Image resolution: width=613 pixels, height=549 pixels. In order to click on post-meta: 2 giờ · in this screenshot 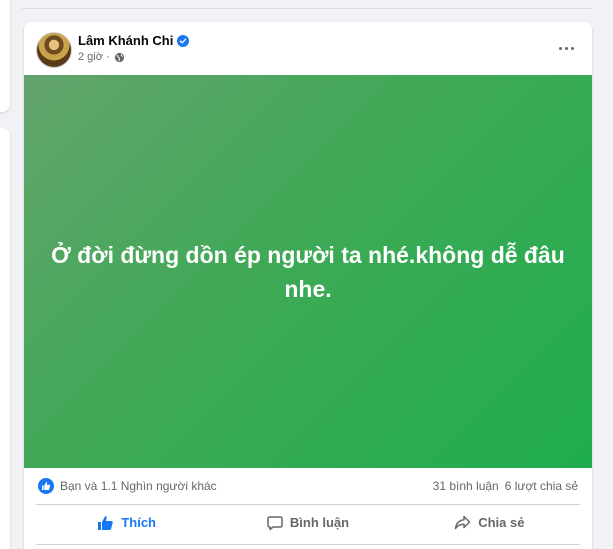, I will do `click(101, 57)`.